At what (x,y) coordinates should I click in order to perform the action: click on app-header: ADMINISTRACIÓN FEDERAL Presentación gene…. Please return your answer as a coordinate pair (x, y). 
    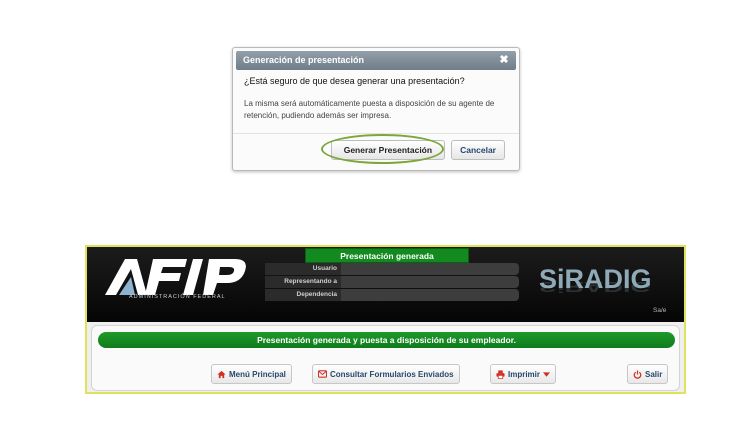
    Looking at the image, I should click on (385, 284).